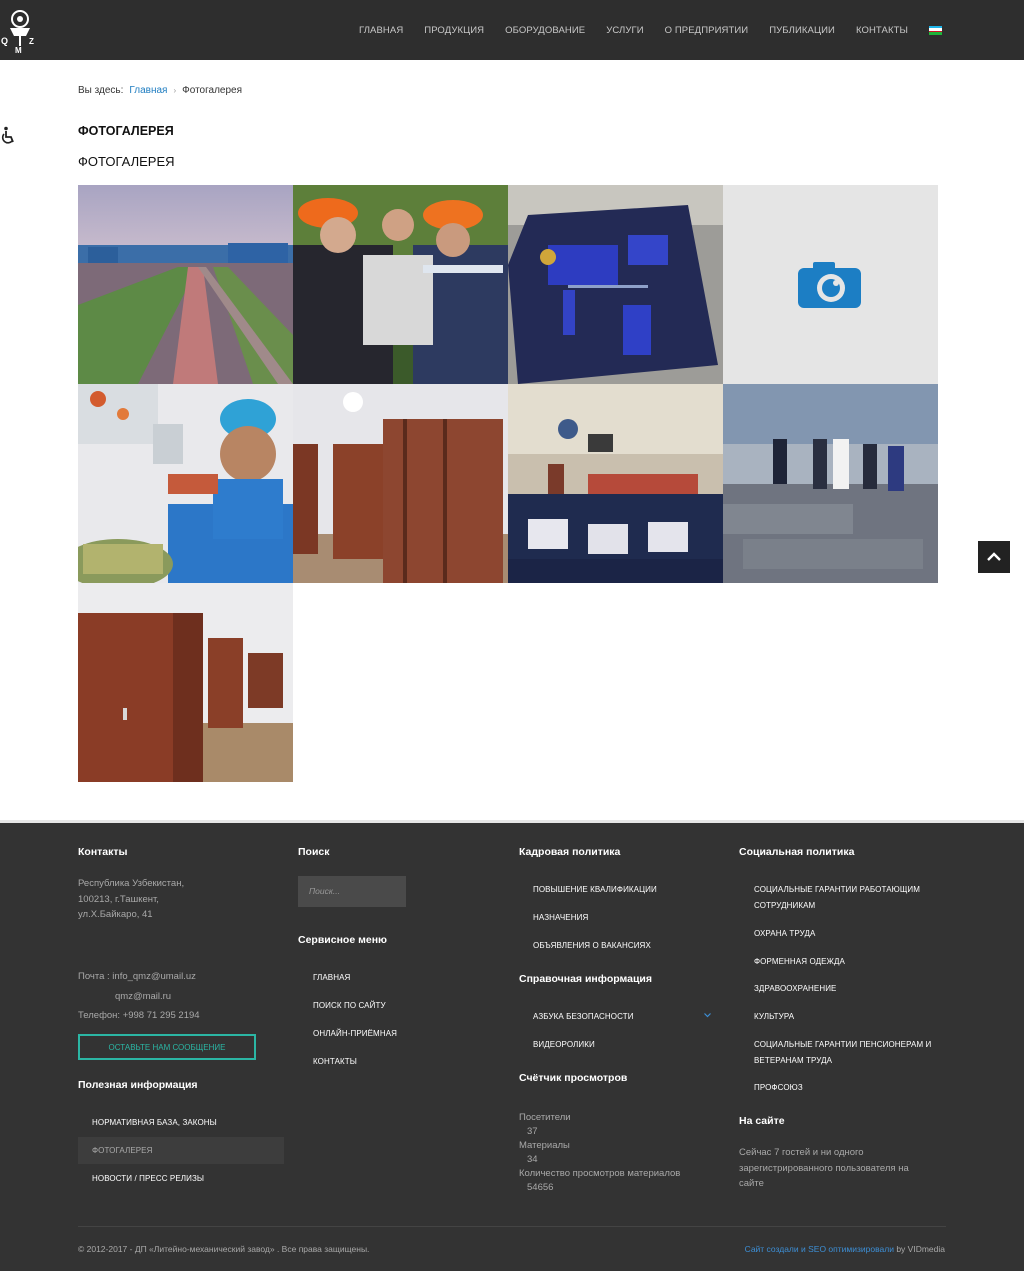  Describe the element at coordinates (583, 1016) in the screenshot. I see `footer-link-safety: АЗБУКА БЕЗОПАСНОСТИ` at that location.